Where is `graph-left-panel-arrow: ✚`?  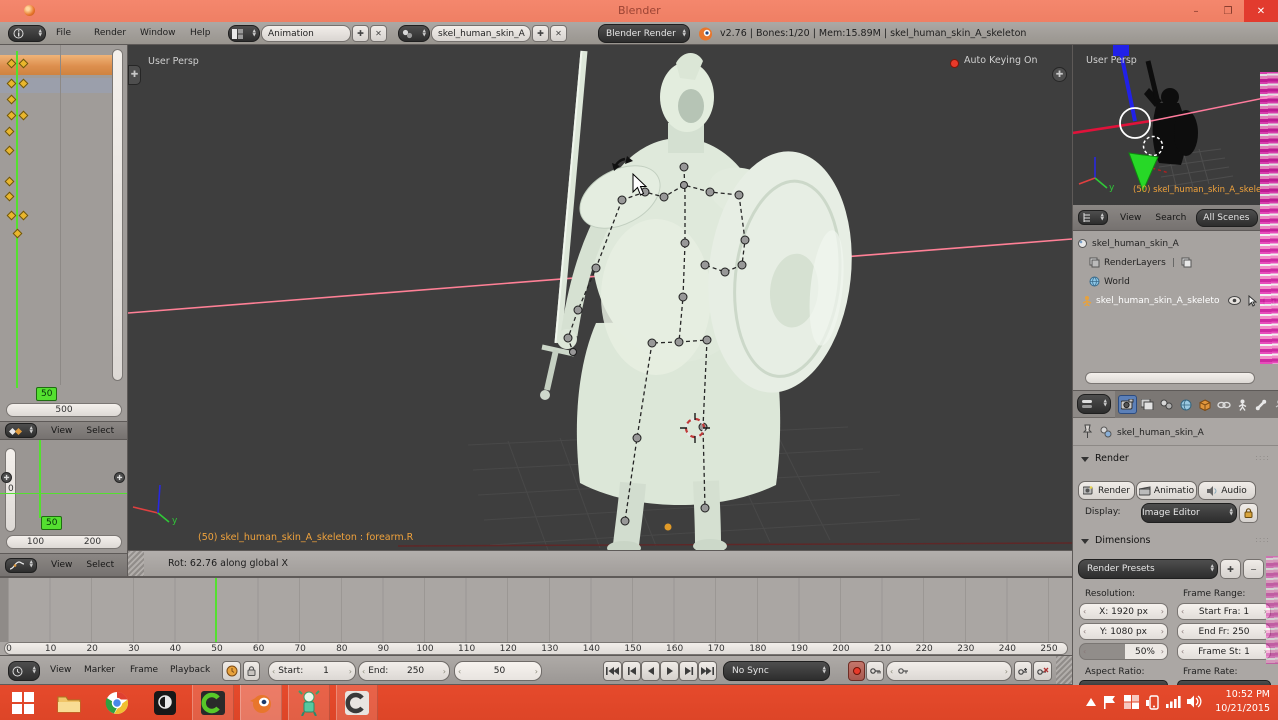
graph-left-panel-arrow: ✚ is located at coordinates (6, 477).